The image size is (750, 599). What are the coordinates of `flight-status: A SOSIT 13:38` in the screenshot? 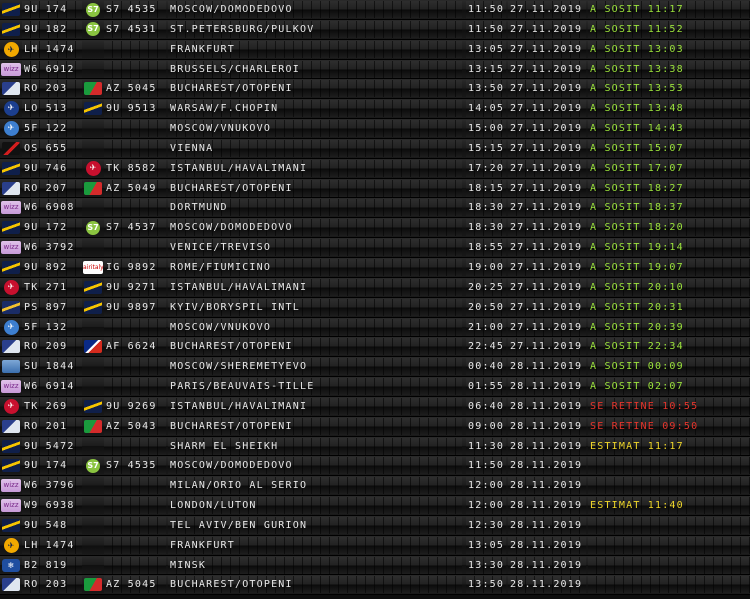 It's located at (669, 69).